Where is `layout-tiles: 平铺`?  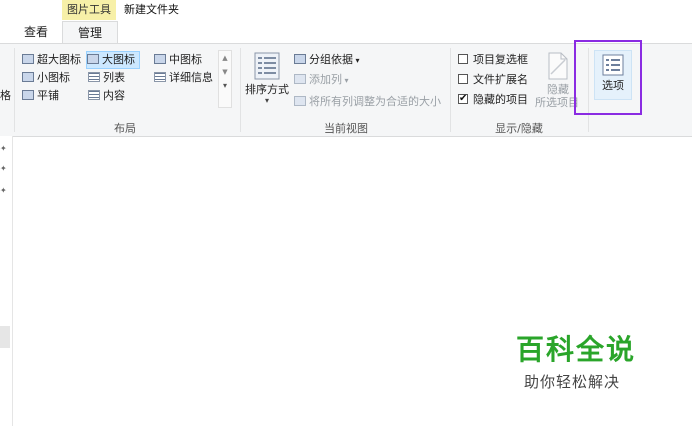 layout-tiles: 平铺 is located at coordinates (40, 96).